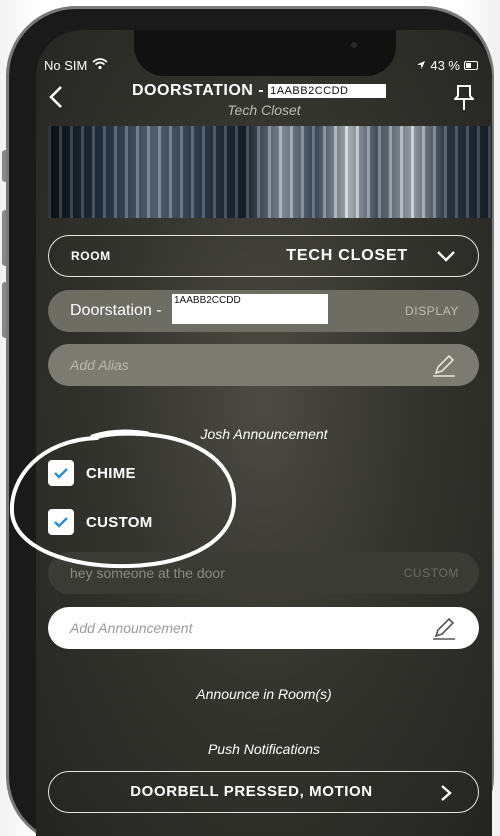  I want to click on custom-announcement-field: hey someone at the door CUSTOM, so click(263, 573).